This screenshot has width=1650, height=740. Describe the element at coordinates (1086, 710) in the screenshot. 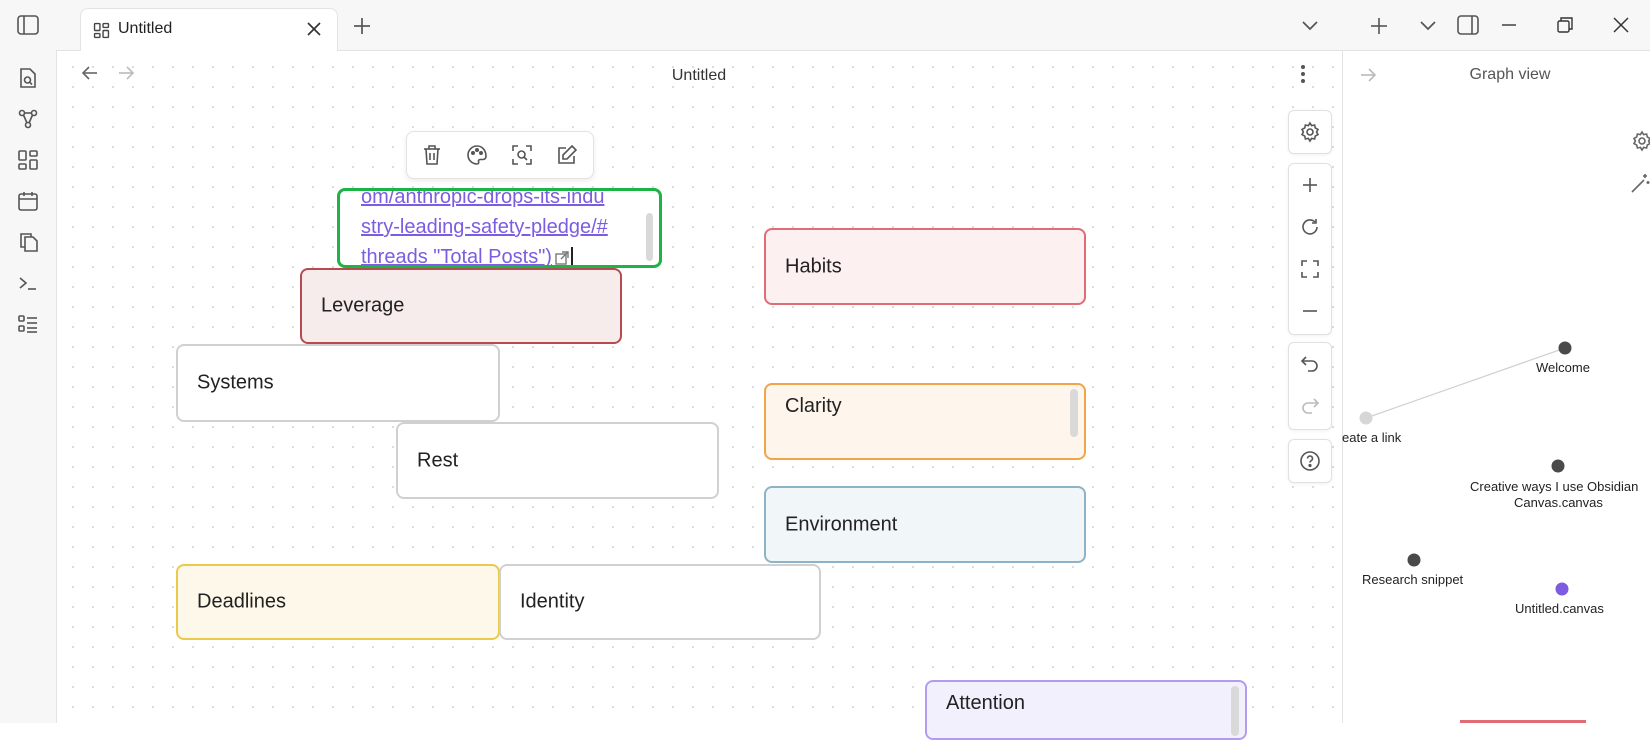

I see `card-attention: Attention` at that location.